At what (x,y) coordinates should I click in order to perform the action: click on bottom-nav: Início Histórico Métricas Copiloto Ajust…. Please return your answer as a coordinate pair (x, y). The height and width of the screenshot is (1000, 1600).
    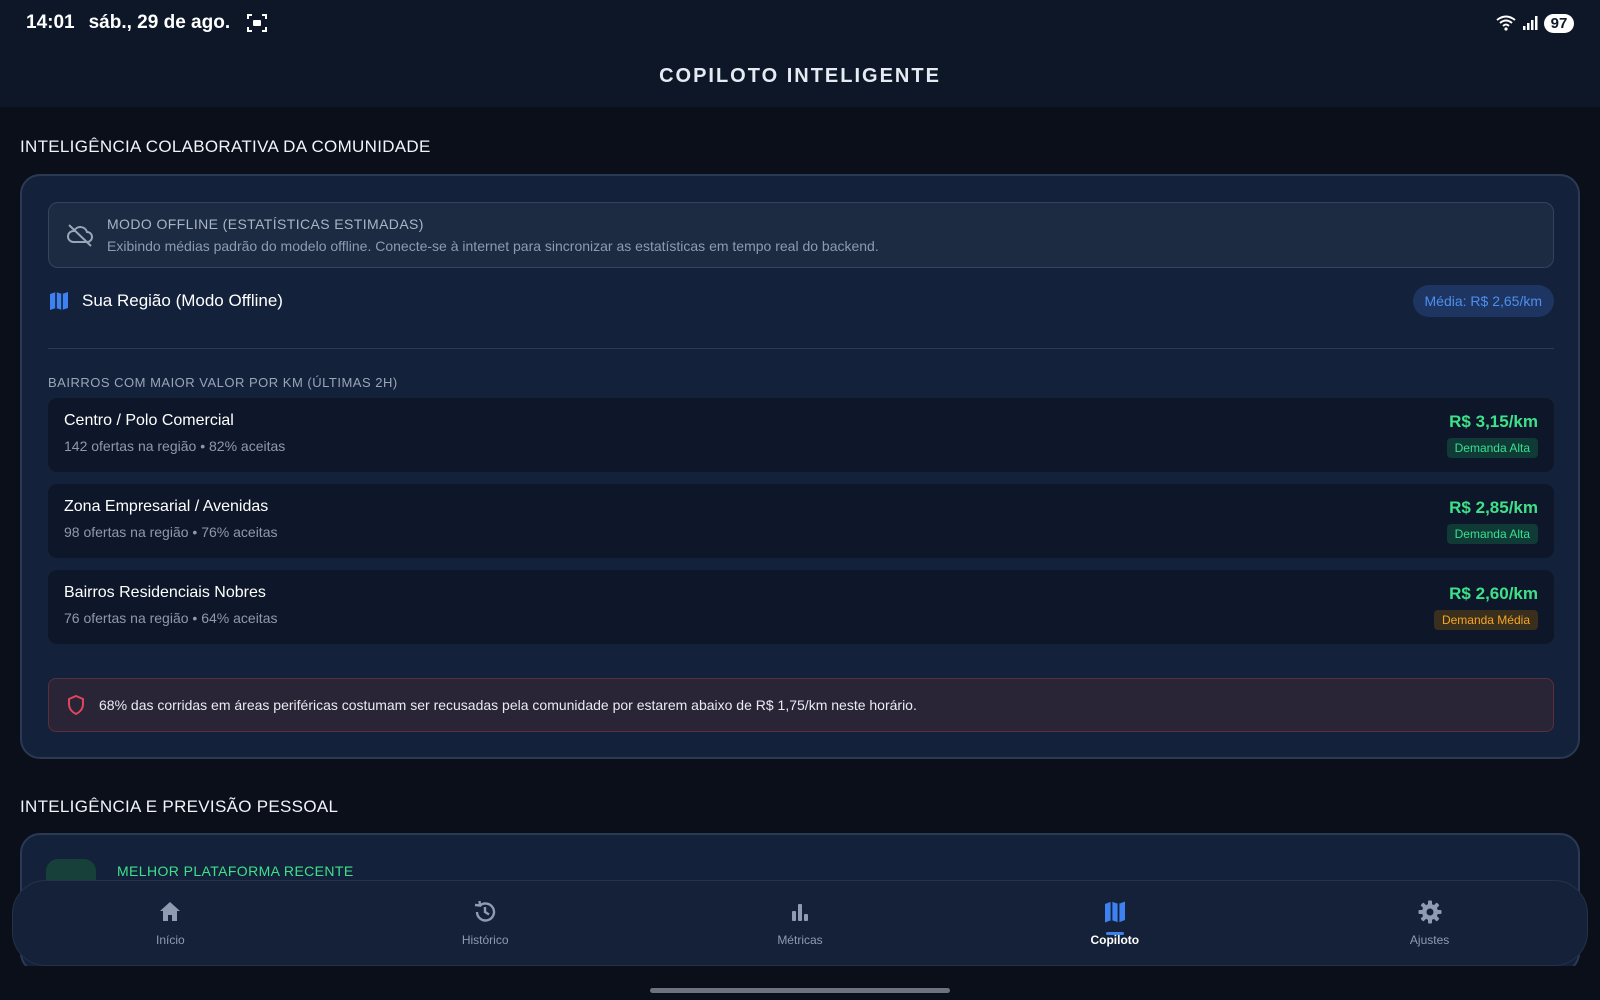
    Looking at the image, I should click on (800, 923).